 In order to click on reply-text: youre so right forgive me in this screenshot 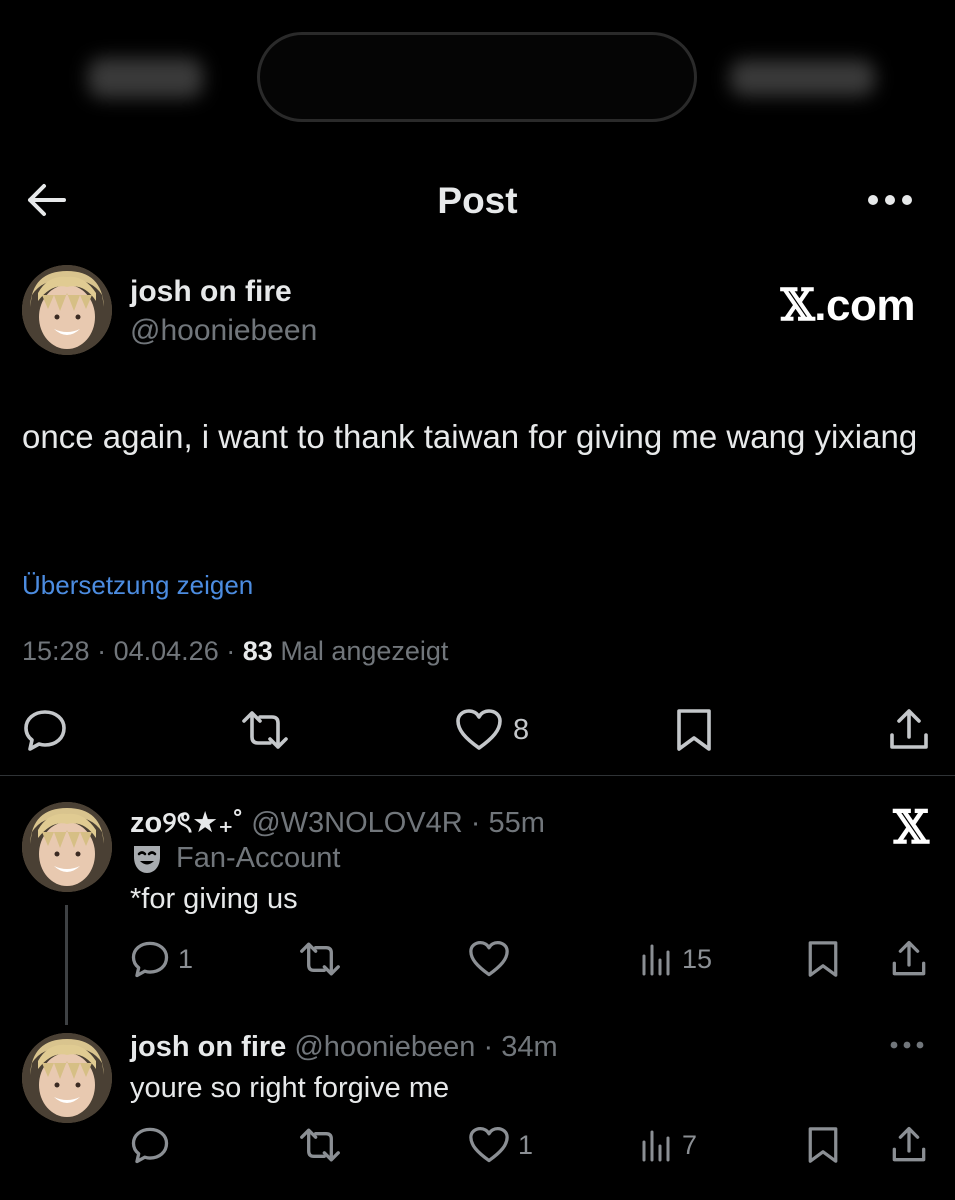, I will do `click(290, 1088)`.